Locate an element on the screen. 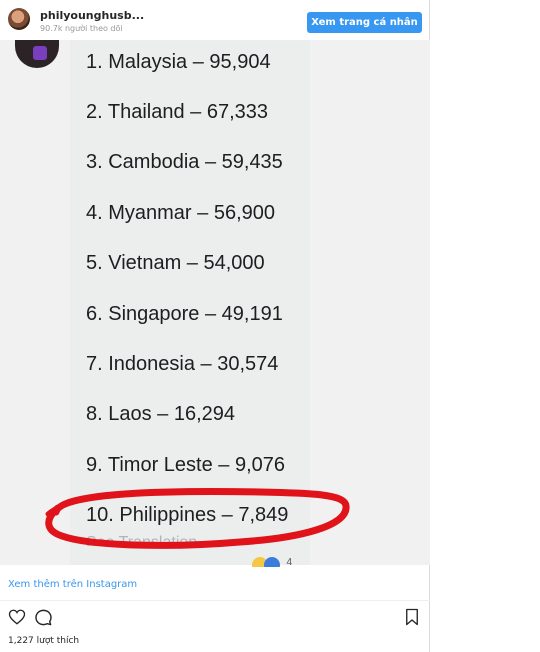 Image resolution: width=540 pixels, height=652 pixels. like-count: 1,227 lượt thích is located at coordinates (44, 641).